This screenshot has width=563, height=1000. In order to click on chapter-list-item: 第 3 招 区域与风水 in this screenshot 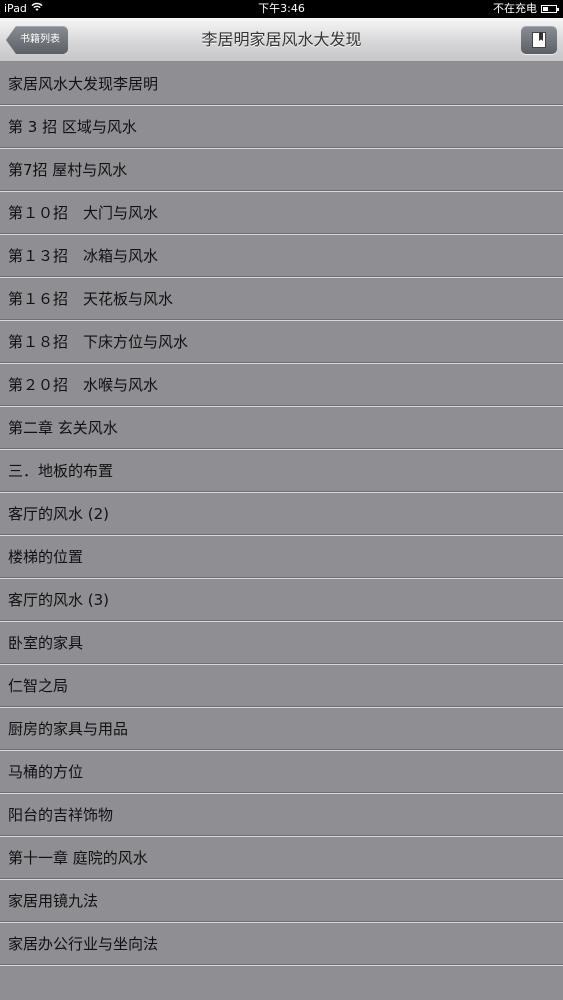, I will do `click(281, 127)`.